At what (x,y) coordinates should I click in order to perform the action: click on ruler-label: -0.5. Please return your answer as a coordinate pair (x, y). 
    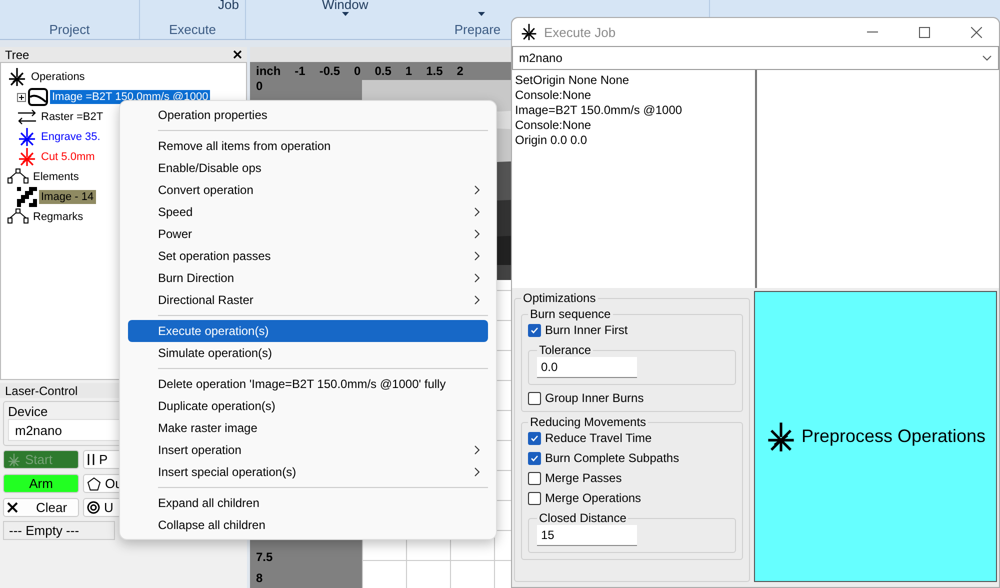
    Looking at the image, I should click on (329, 71).